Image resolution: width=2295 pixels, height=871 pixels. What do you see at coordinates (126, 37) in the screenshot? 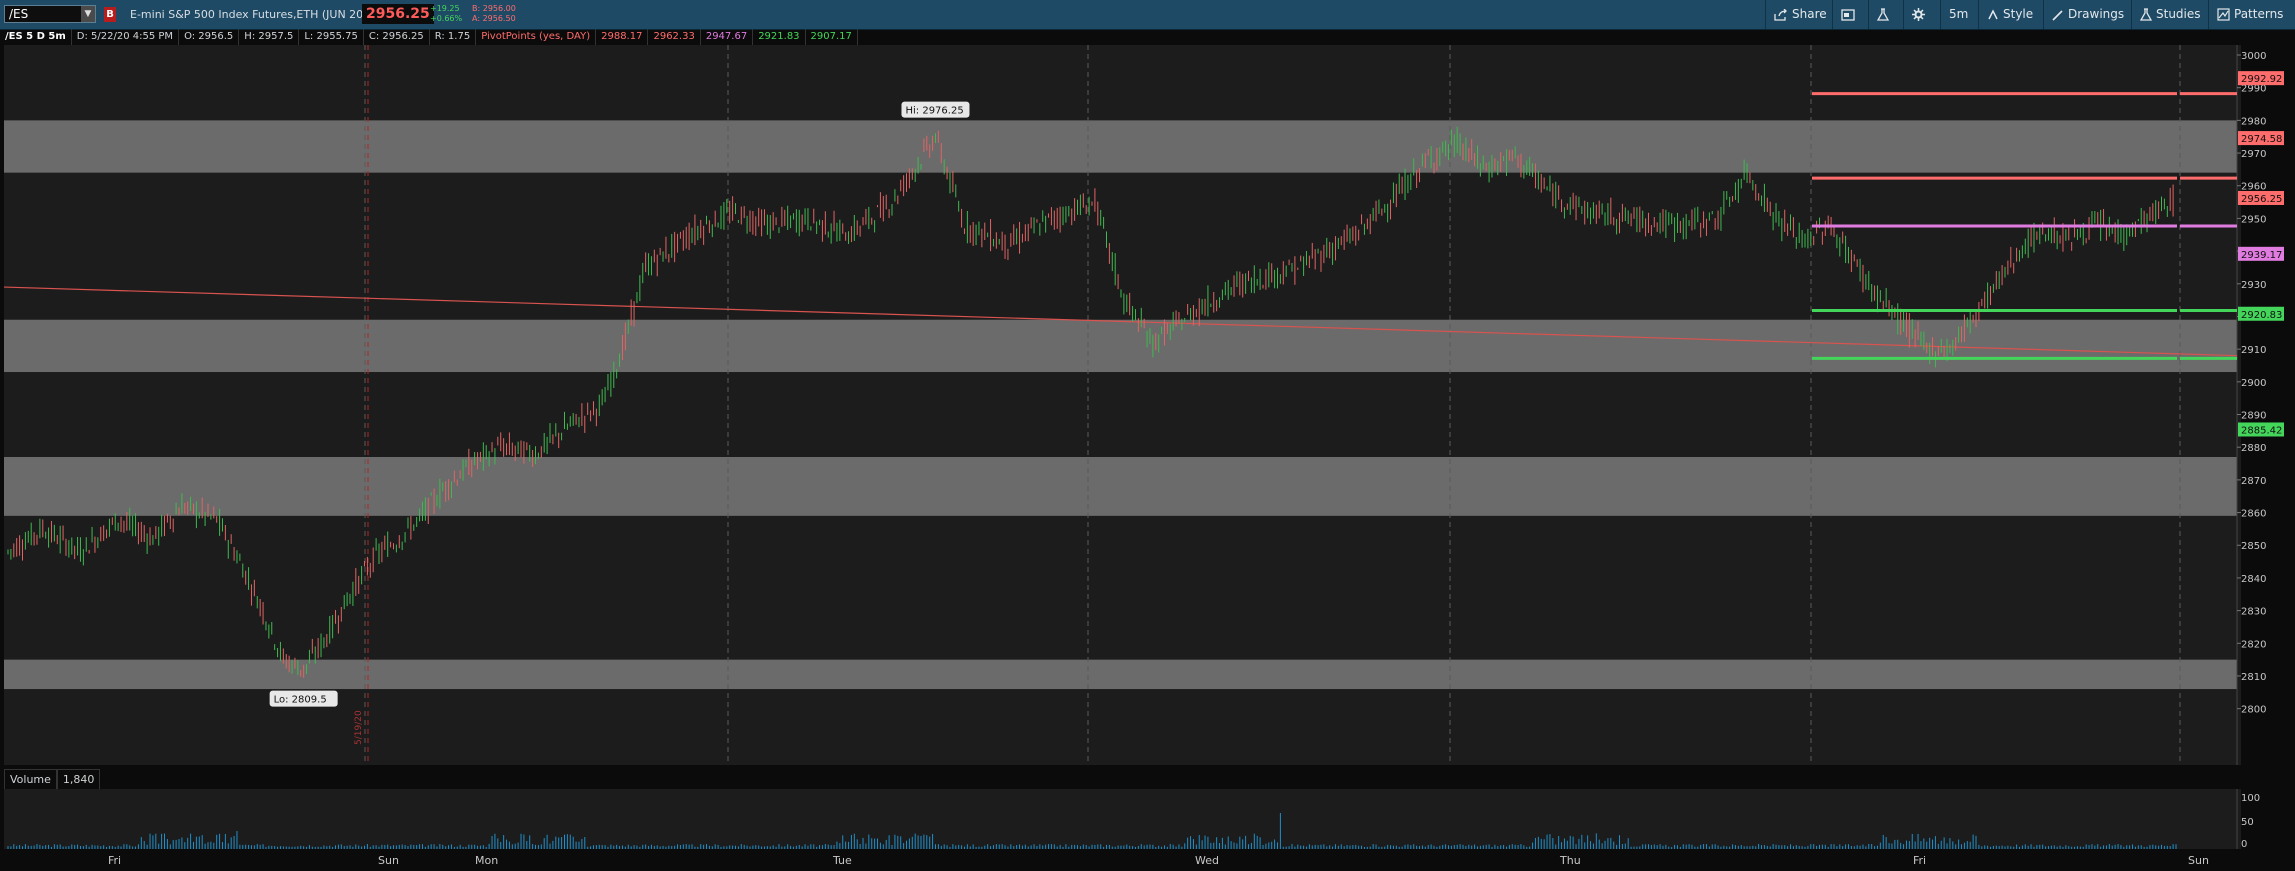
I see `date-value: D: 5/22/20 4:55 PM` at bounding box center [126, 37].